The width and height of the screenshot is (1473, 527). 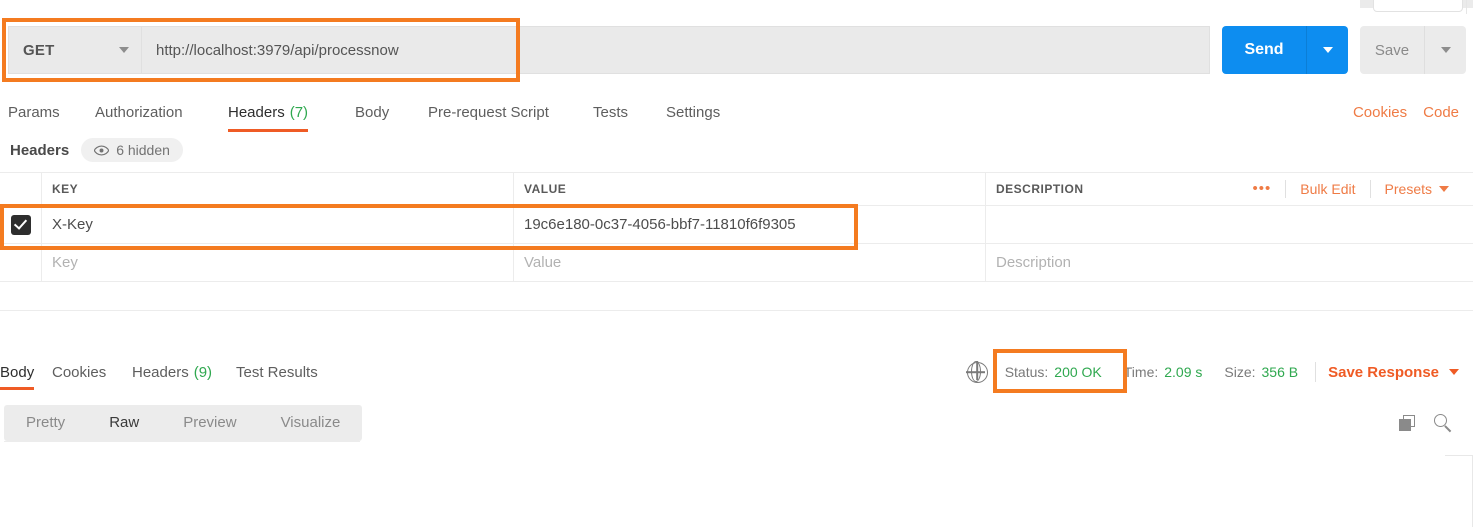 I want to click on view-mode-visualize: Visualize, so click(x=311, y=423).